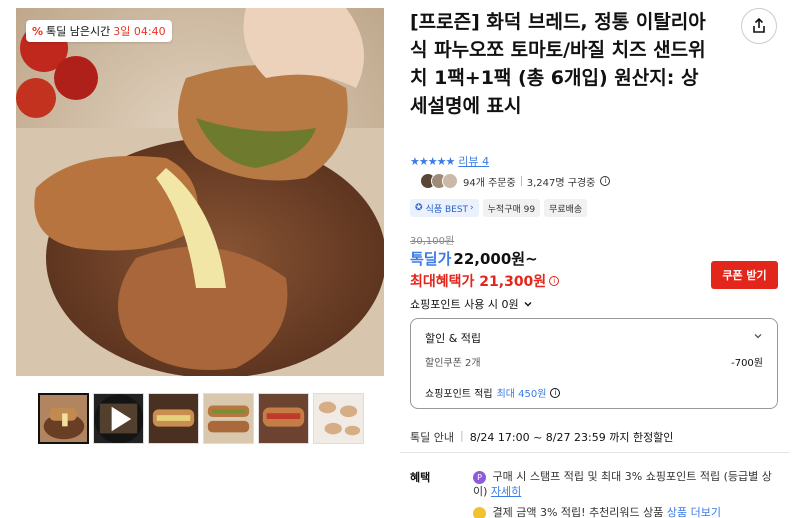 Image resolution: width=800 pixels, height=518 pixels. Describe the element at coordinates (450, 181) in the screenshot. I see `avatar` at that location.